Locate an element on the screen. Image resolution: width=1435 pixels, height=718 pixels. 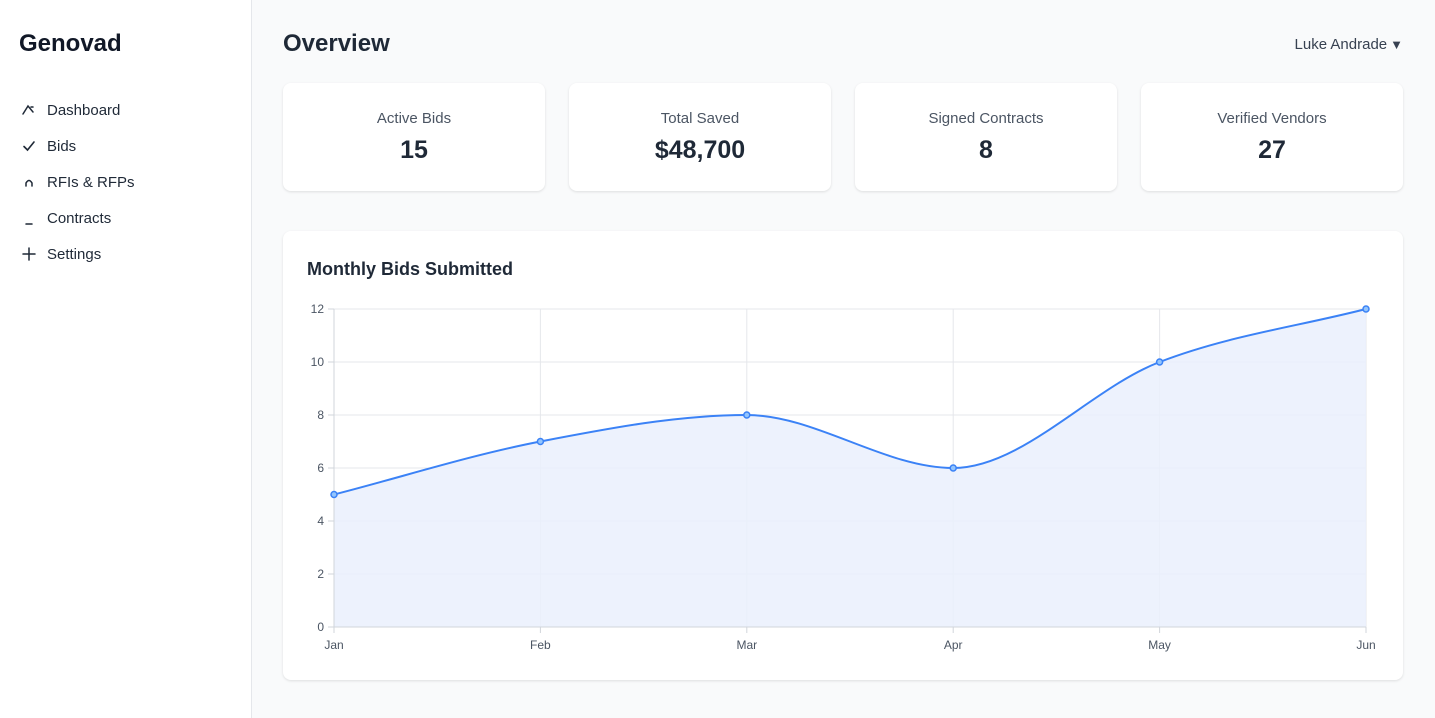
sidebar-item-label: RFIs & RFPs is located at coordinates (91, 182).